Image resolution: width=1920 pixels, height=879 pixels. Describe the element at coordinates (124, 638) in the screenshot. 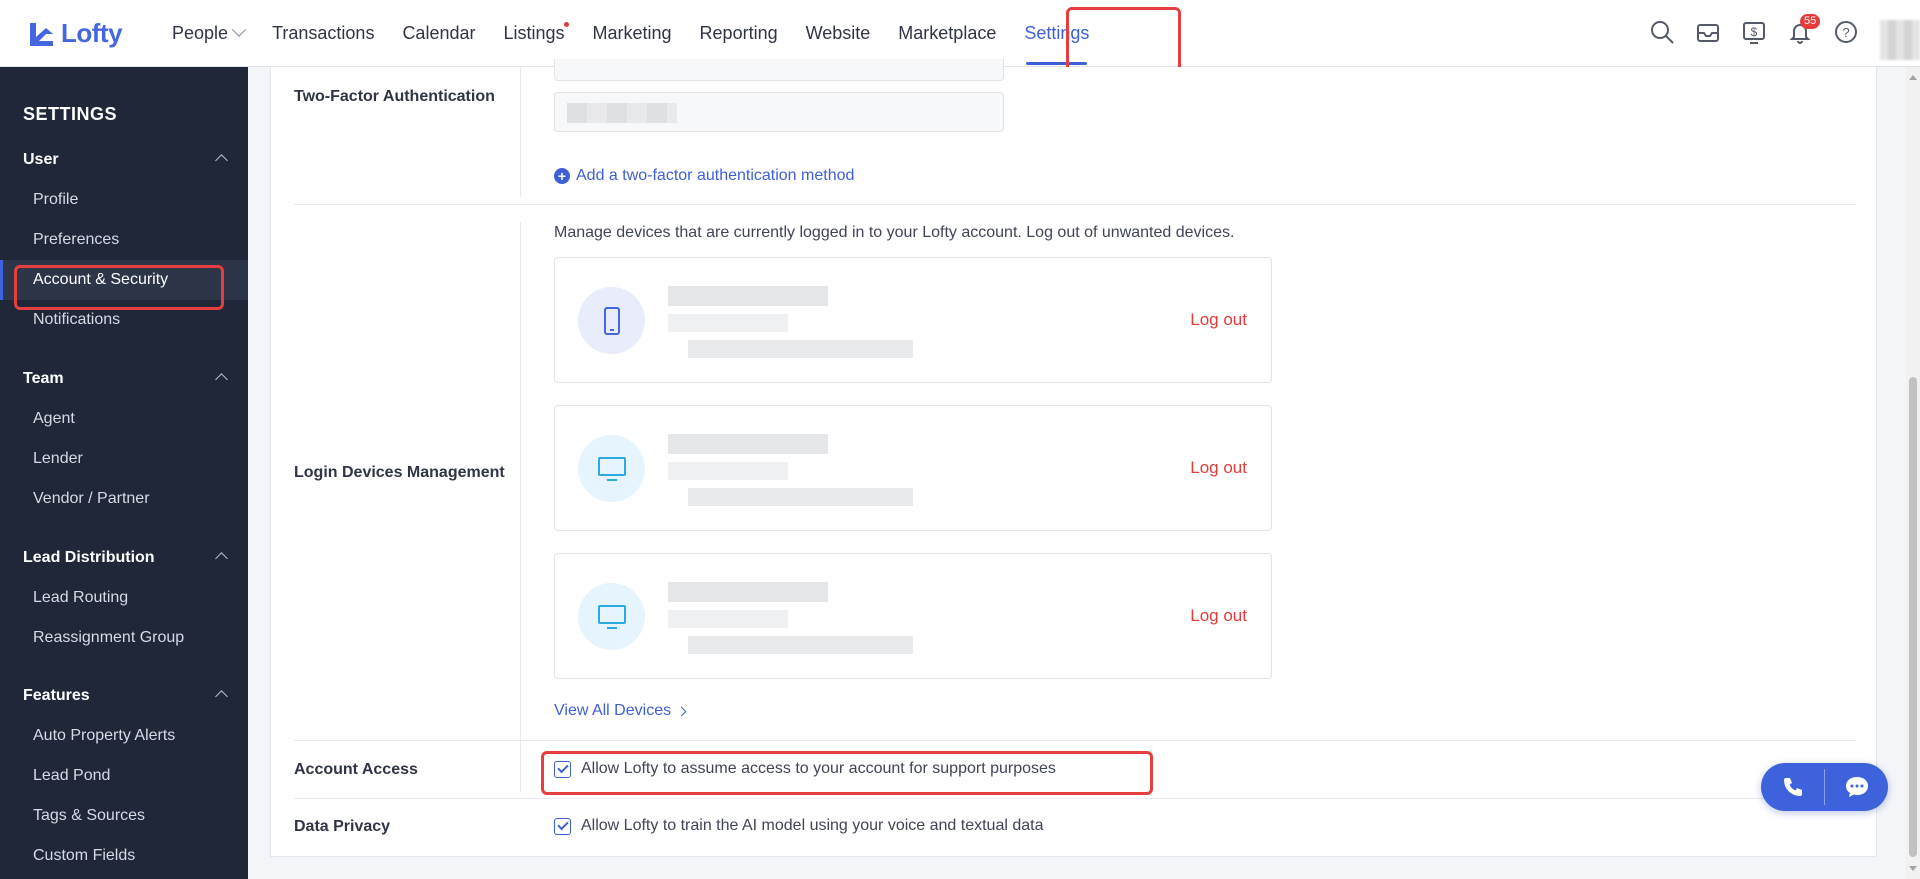

I see `sidebar-item-reassignment-group: Reassignment Group` at that location.